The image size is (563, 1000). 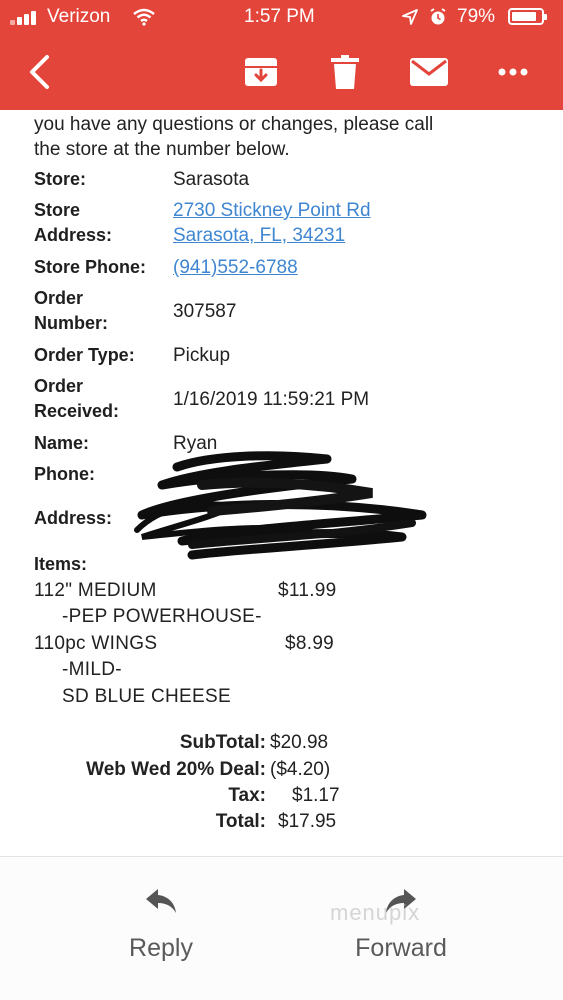 What do you see at coordinates (27, 17) in the screenshot?
I see `signal-icon` at bounding box center [27, 17].